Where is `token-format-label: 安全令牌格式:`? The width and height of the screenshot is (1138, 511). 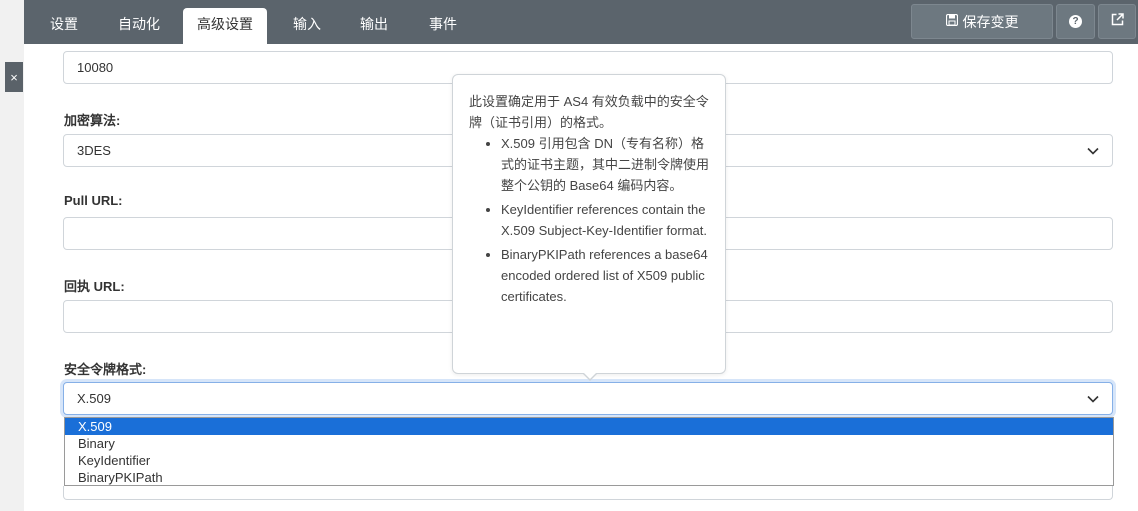
token-format-label: 安全令牌格式: is located at coordinates (105, 369).